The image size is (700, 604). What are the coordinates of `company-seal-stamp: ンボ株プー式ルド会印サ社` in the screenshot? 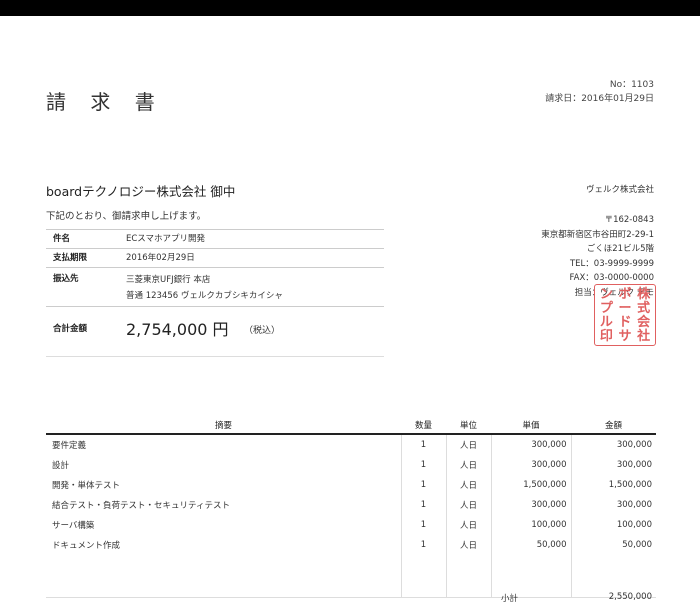 It's located at (625, 315).